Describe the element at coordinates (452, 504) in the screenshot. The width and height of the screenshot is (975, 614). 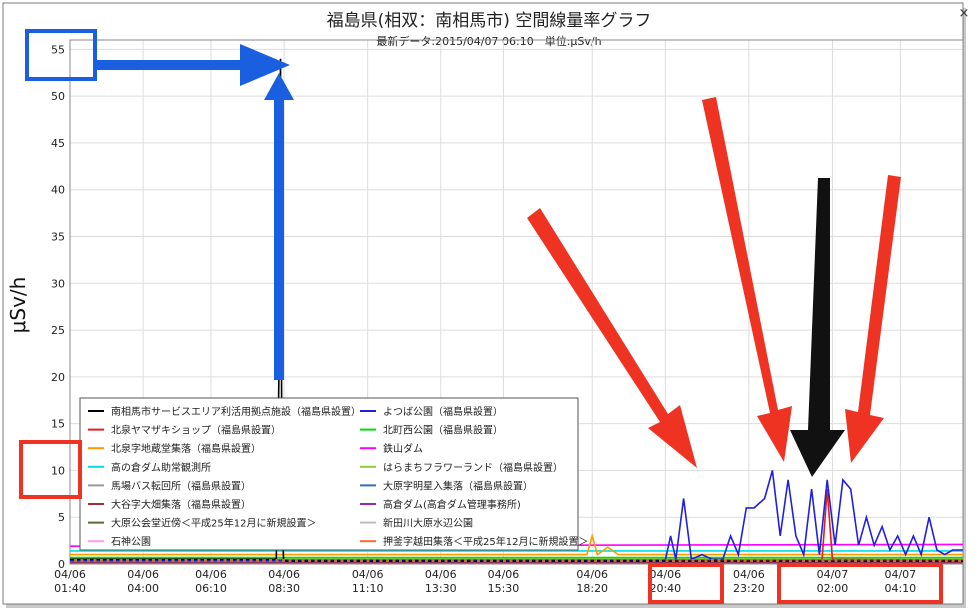
I see `legend-label: 高倉ダム(高倉ダム管理事務所)` at that location.